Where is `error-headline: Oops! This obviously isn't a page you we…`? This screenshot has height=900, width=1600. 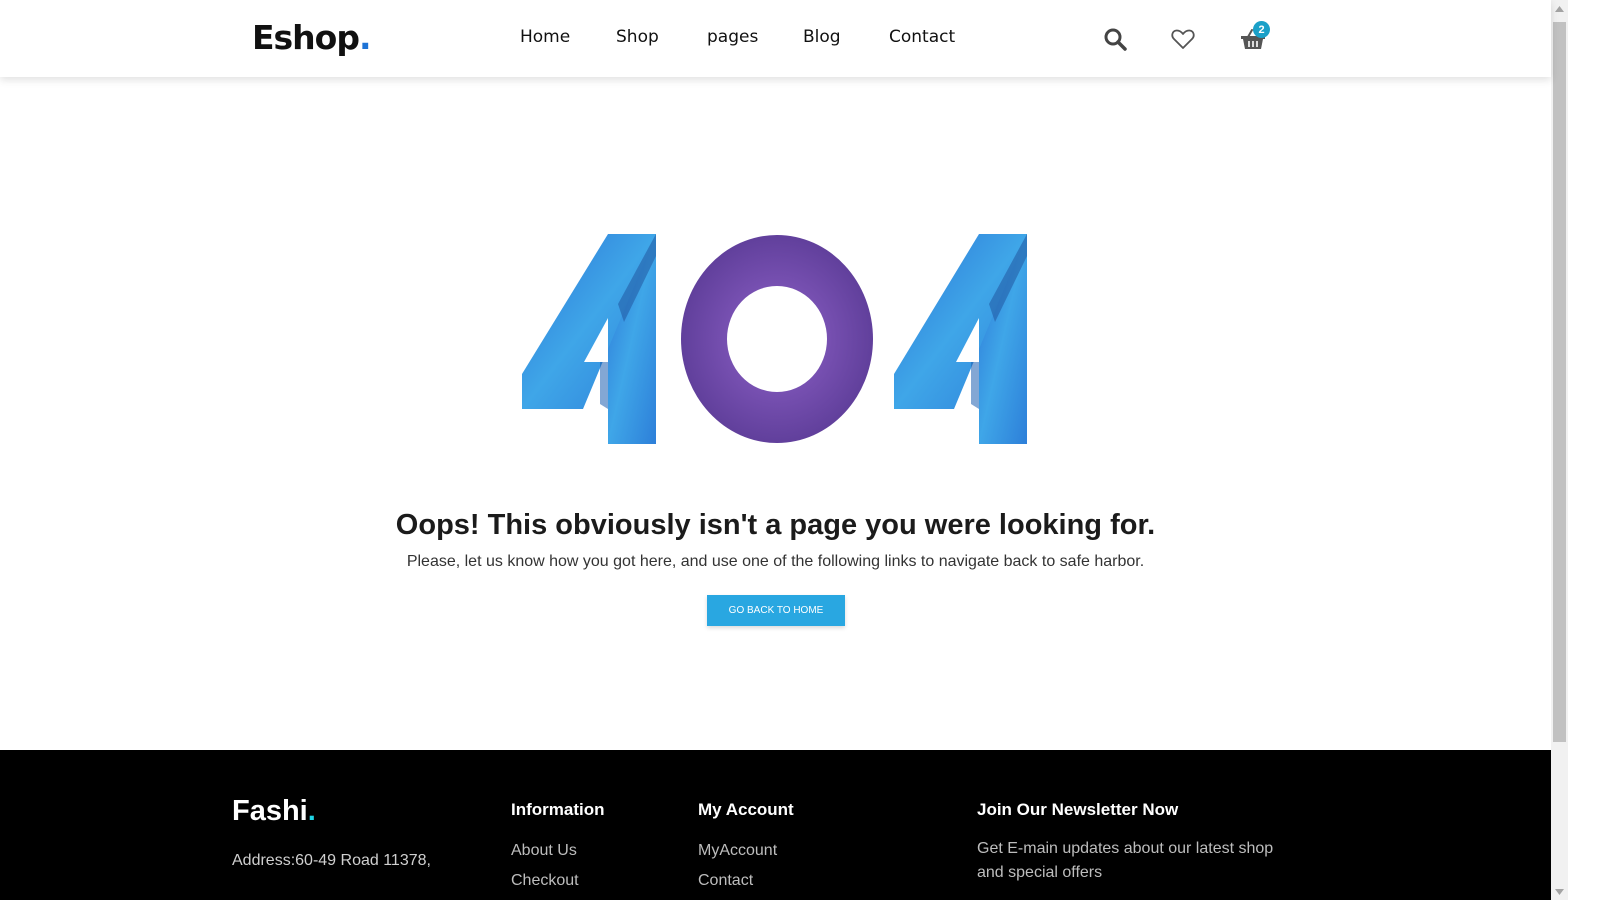 error-headline: Oops! This obviously isn't a page you we… is located at coordinates (775, 525).